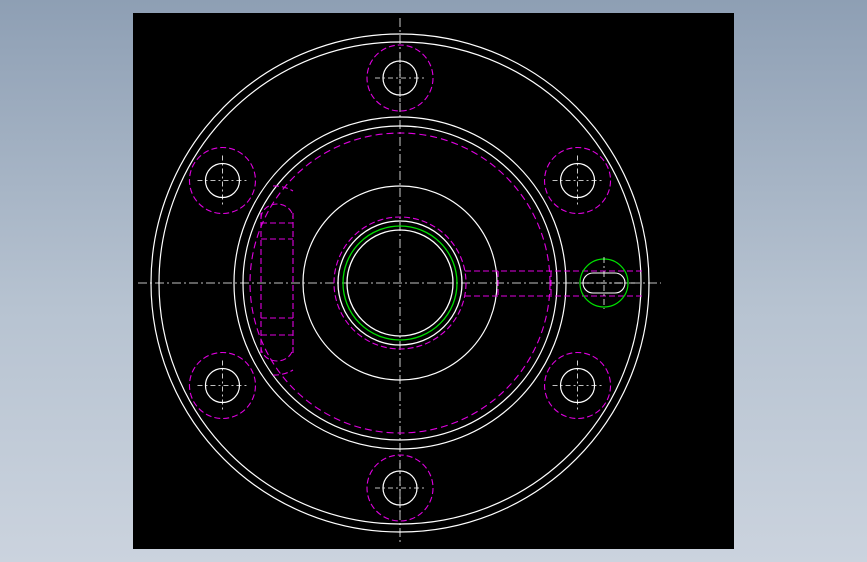 The height and width of the screenshot is (562, 867). What do you see at coordinates (277, 280) in the screenshot?
I see `left-hidden-cavity` at bounding box center [277, 280].